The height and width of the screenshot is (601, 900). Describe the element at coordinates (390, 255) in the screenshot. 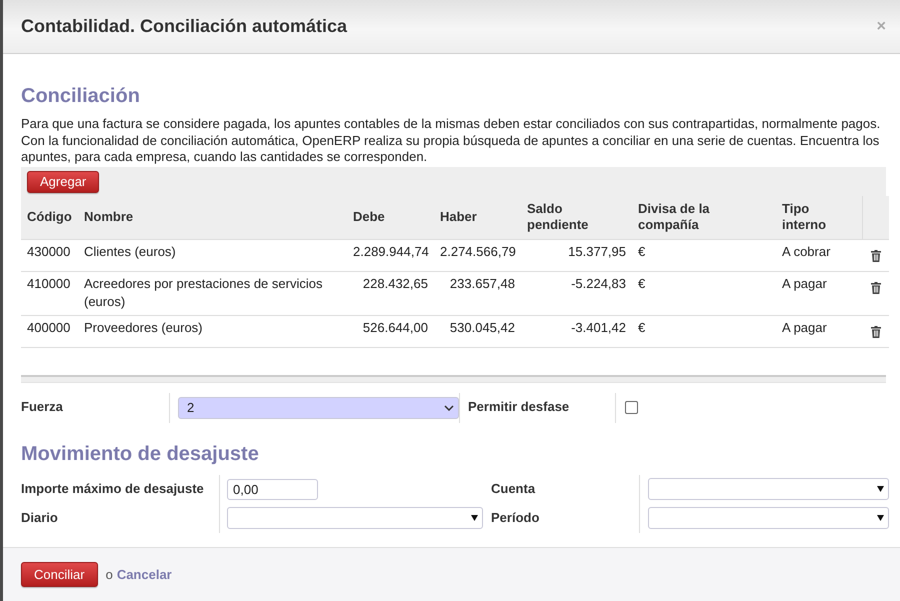

I see `table-cell: 2.289.944,74` at that location.